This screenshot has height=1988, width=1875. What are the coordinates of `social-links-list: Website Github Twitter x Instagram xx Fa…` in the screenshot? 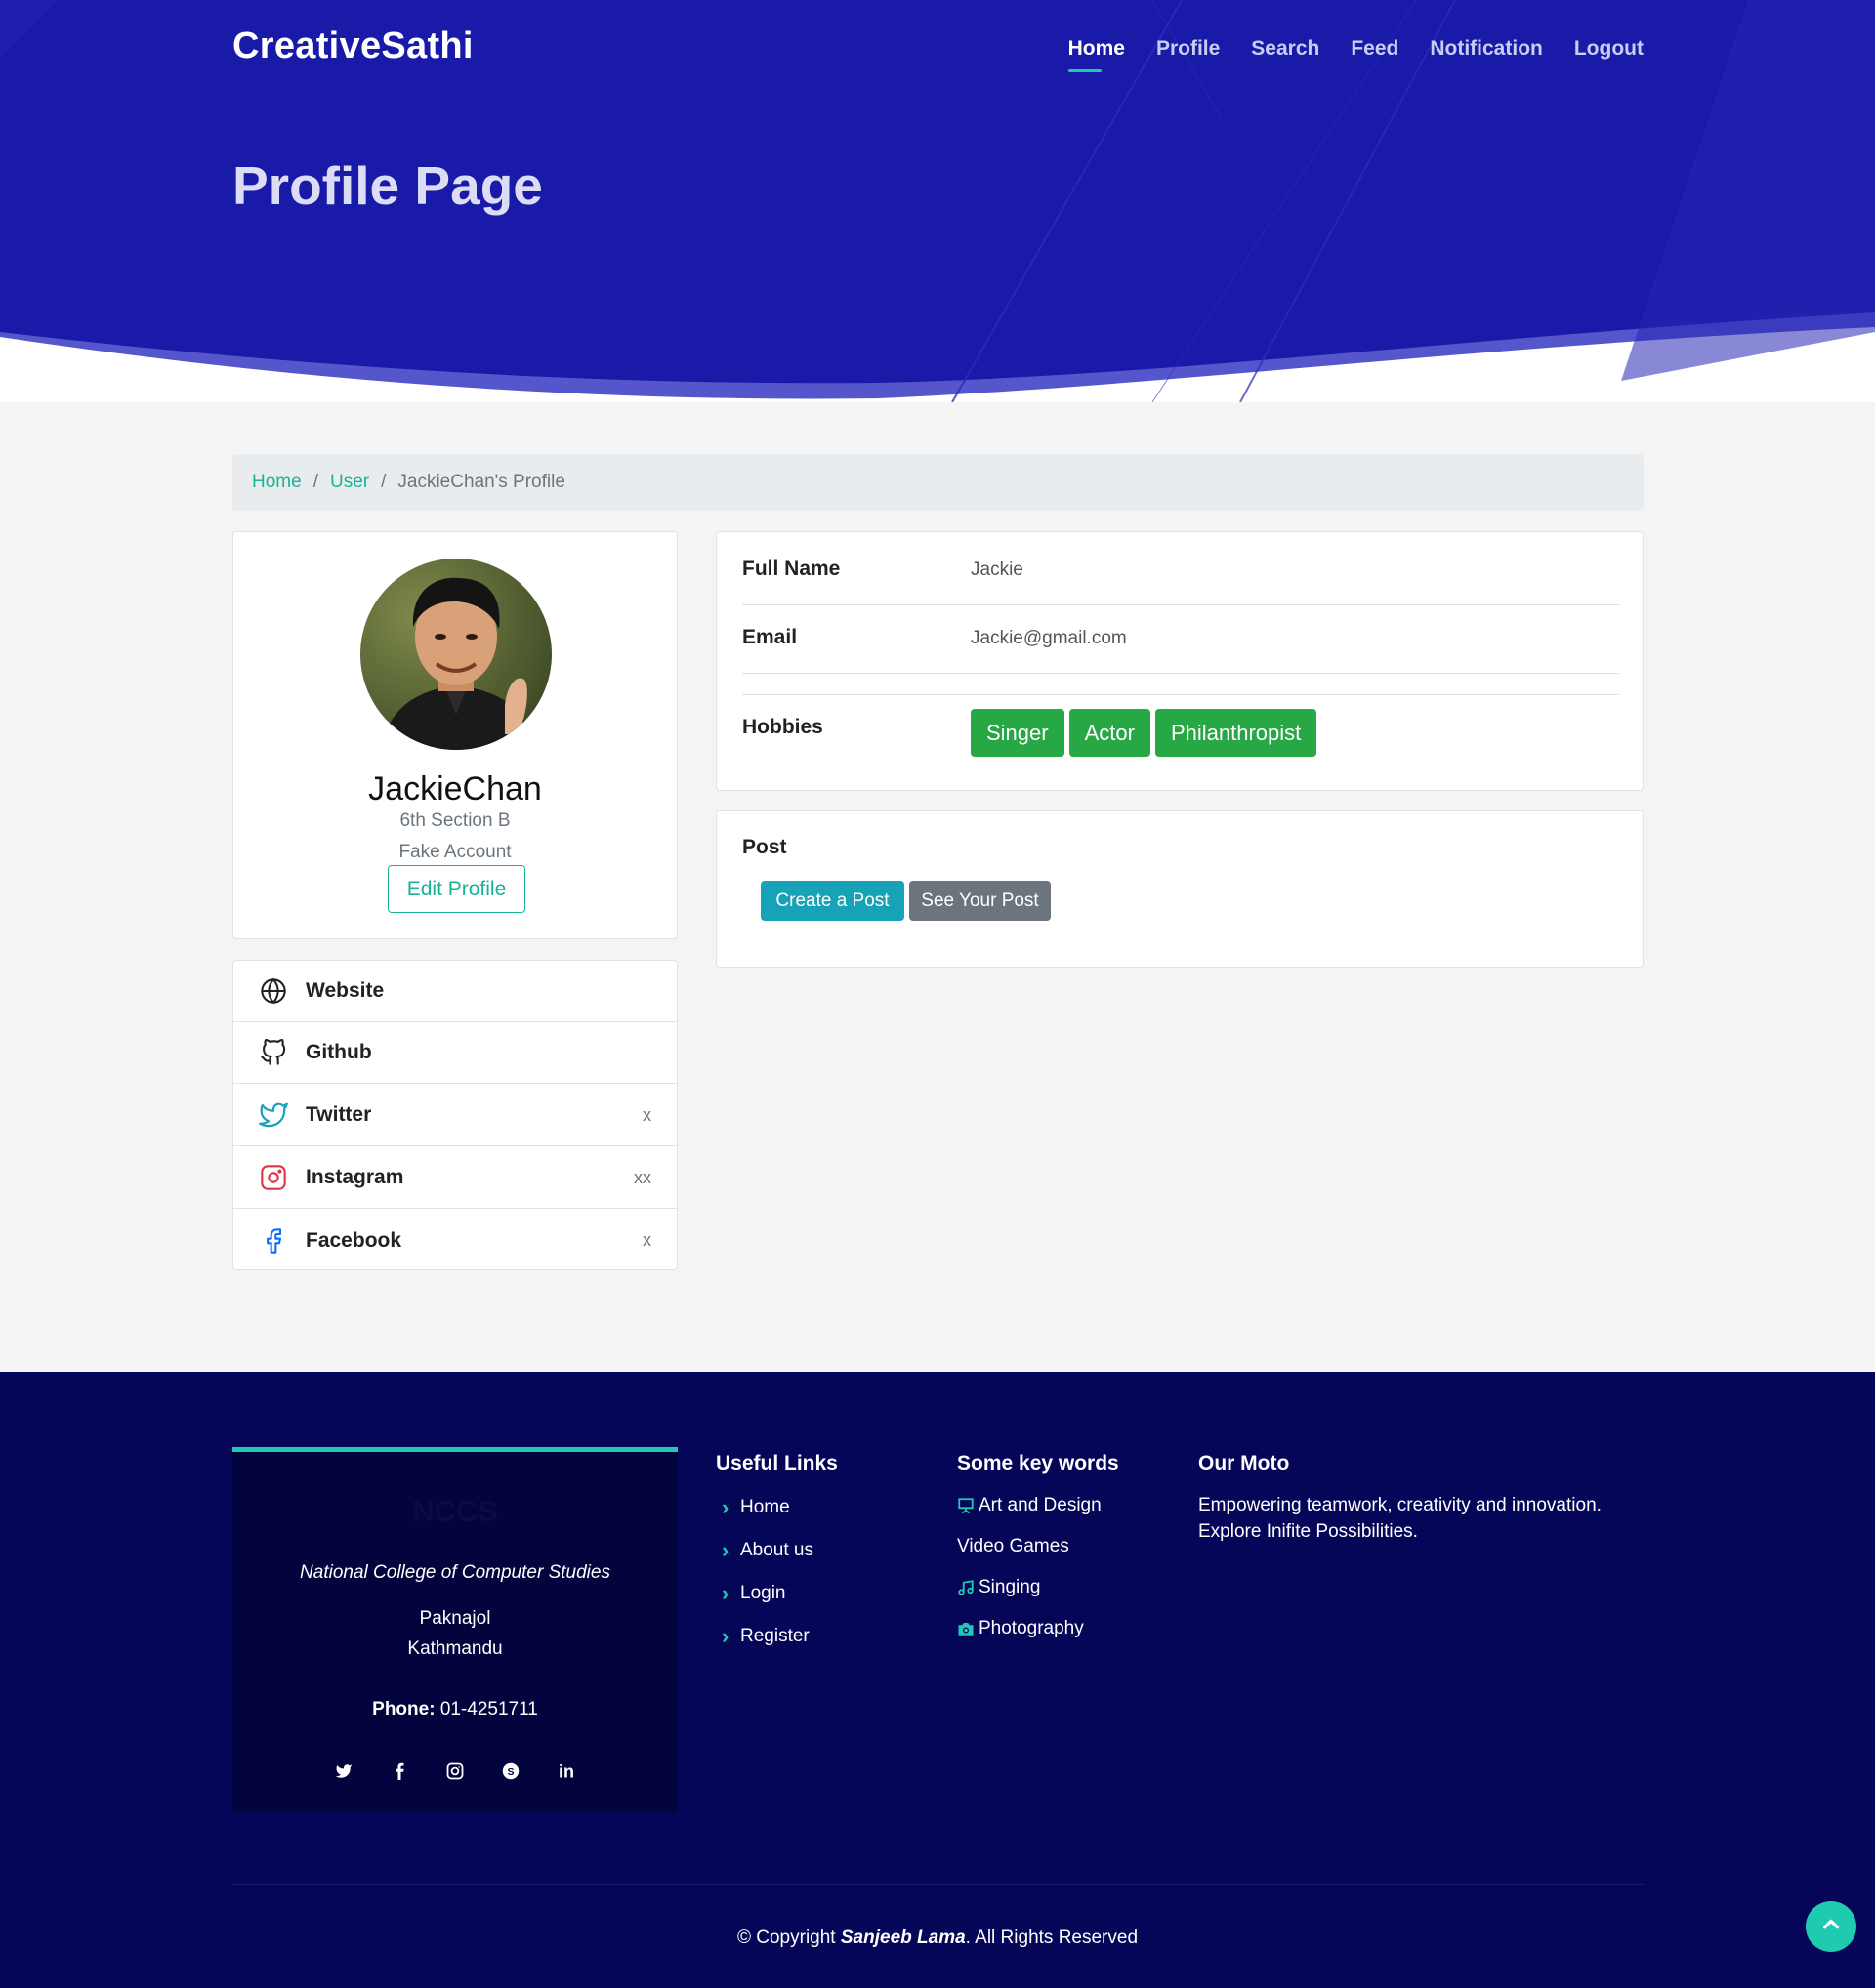 It's located at (455, 1115).